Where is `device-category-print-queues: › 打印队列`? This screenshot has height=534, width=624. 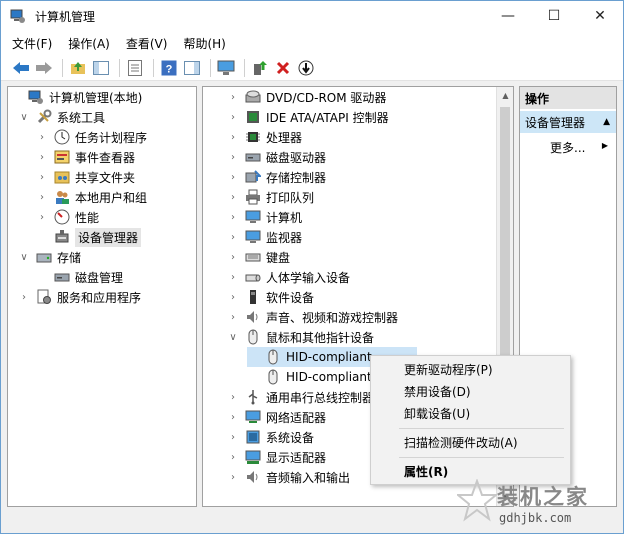 device-category-print-queues: › 打印队列 is located at coordinates (270, 197).